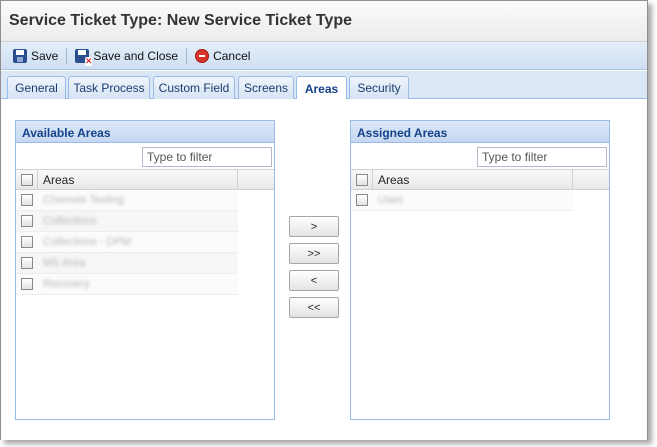 Image resolution: width=657 pixels, height=447 pixels. Describe the element at coordinates (207, 157) in the screenshot. I see `available-filter-input` at that location.